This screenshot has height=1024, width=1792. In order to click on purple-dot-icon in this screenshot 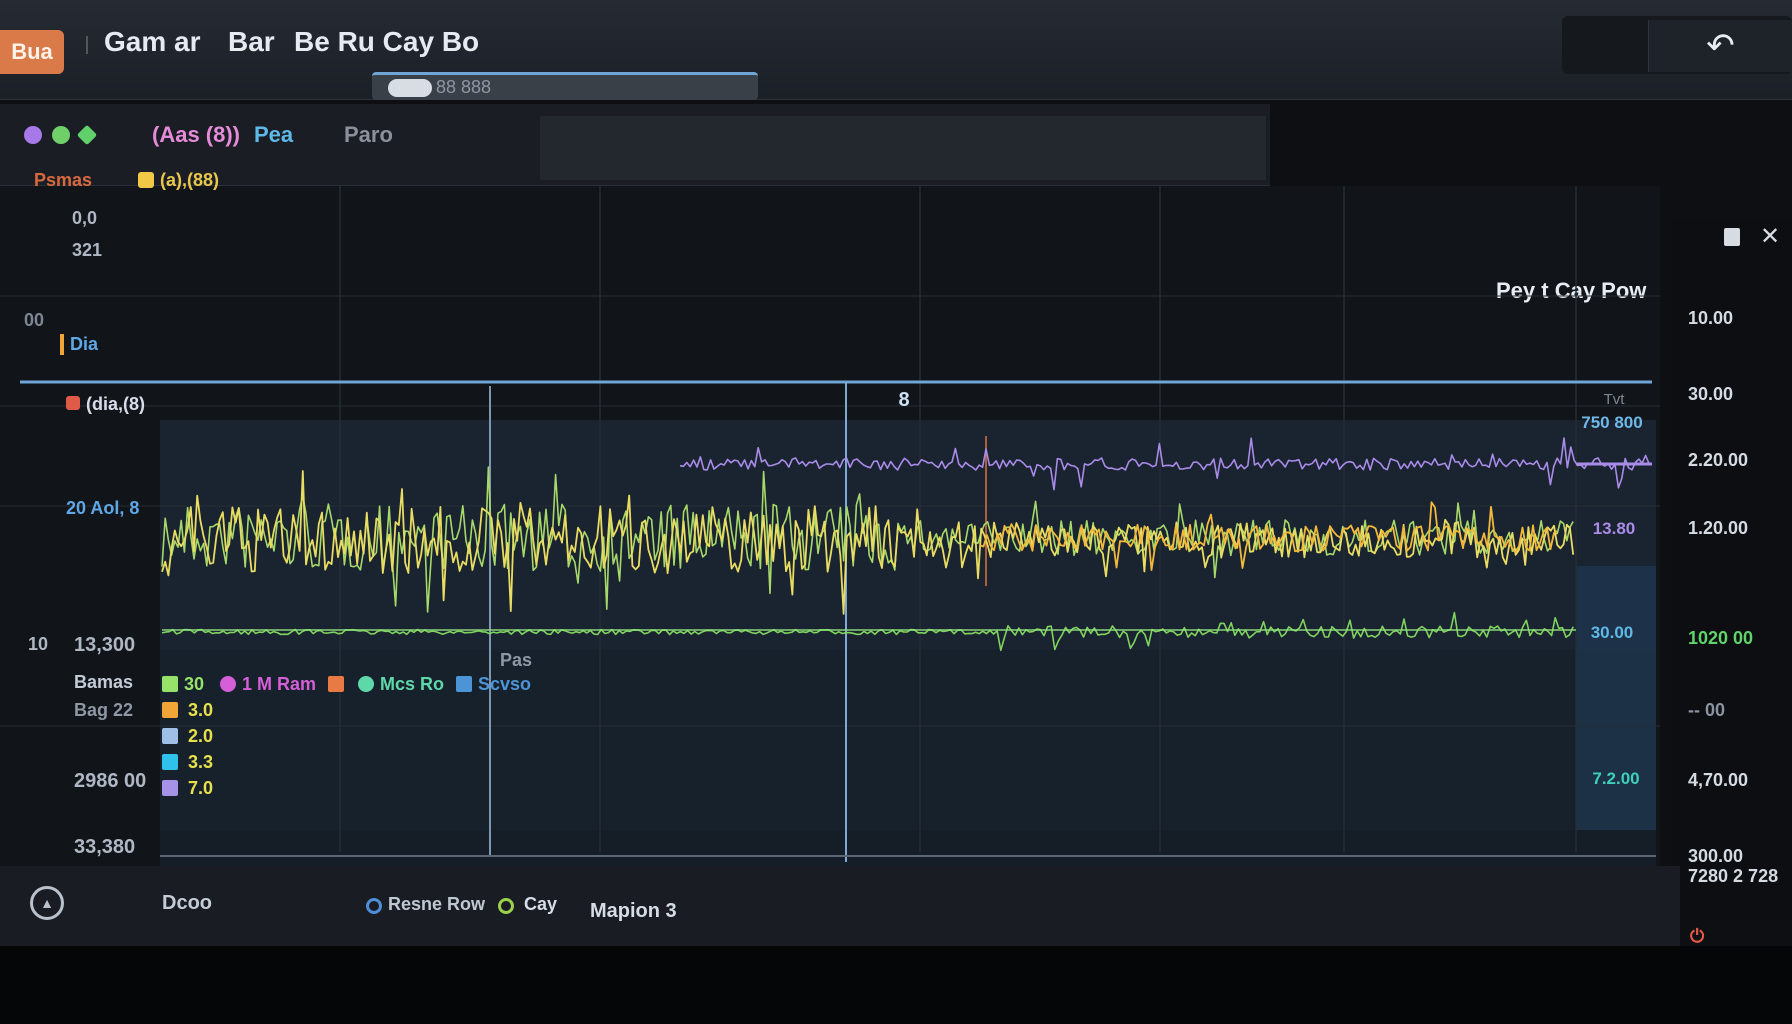, I will do `click(33, 135)`.